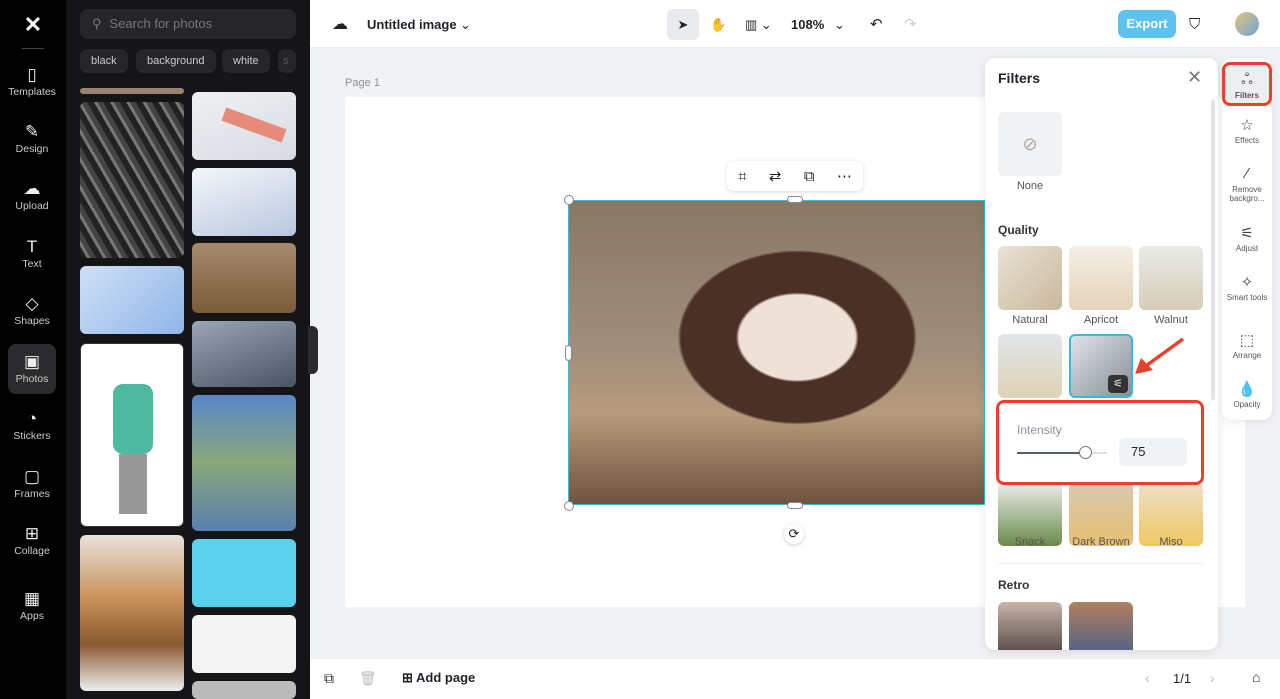 This screenshot has height=699, width=1280. I want to click on replace-icon: ⇄, so click(775, 176).